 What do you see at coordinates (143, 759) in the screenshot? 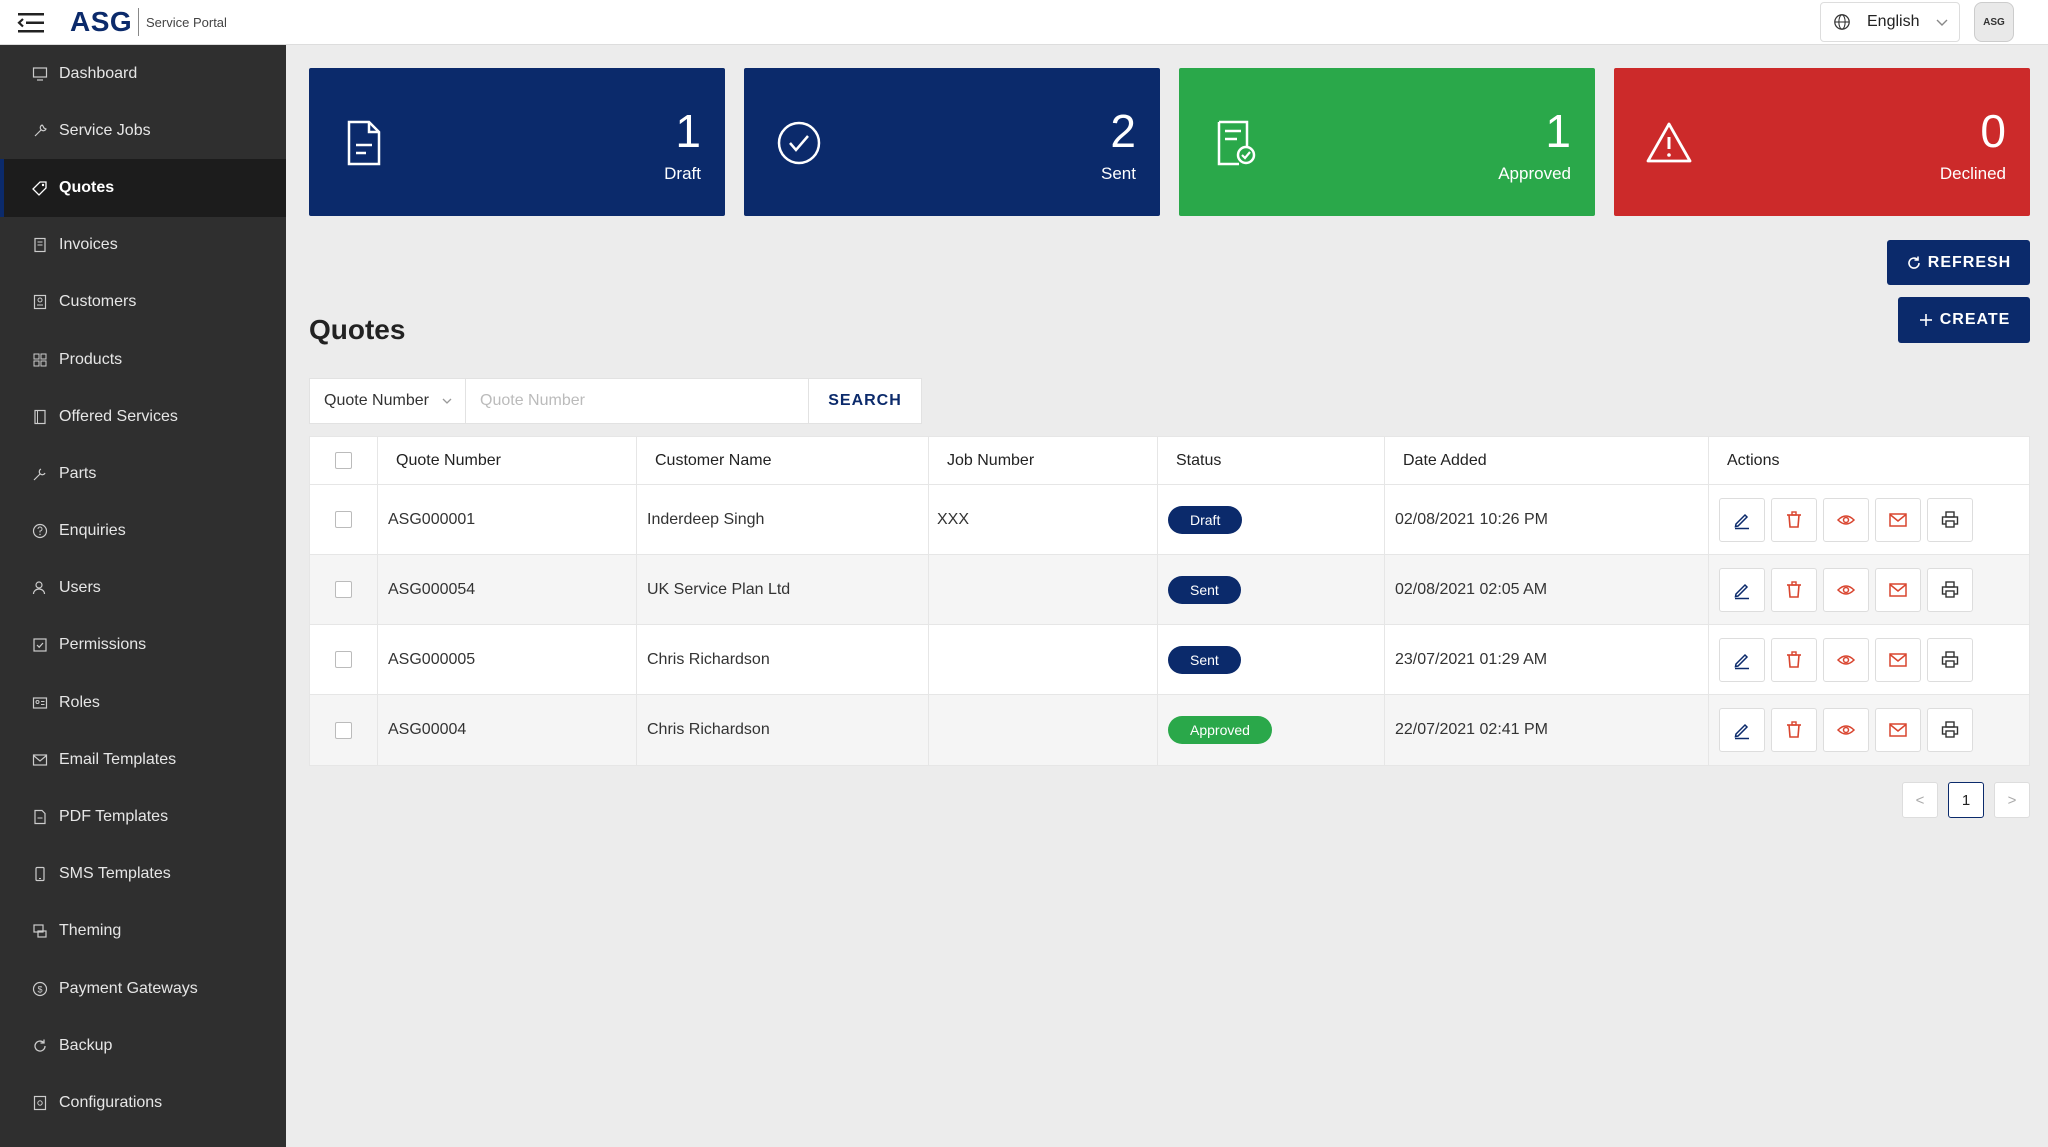
I see `sidebar-item-email-templates: Email Templates` at bounding box center [143, 759].